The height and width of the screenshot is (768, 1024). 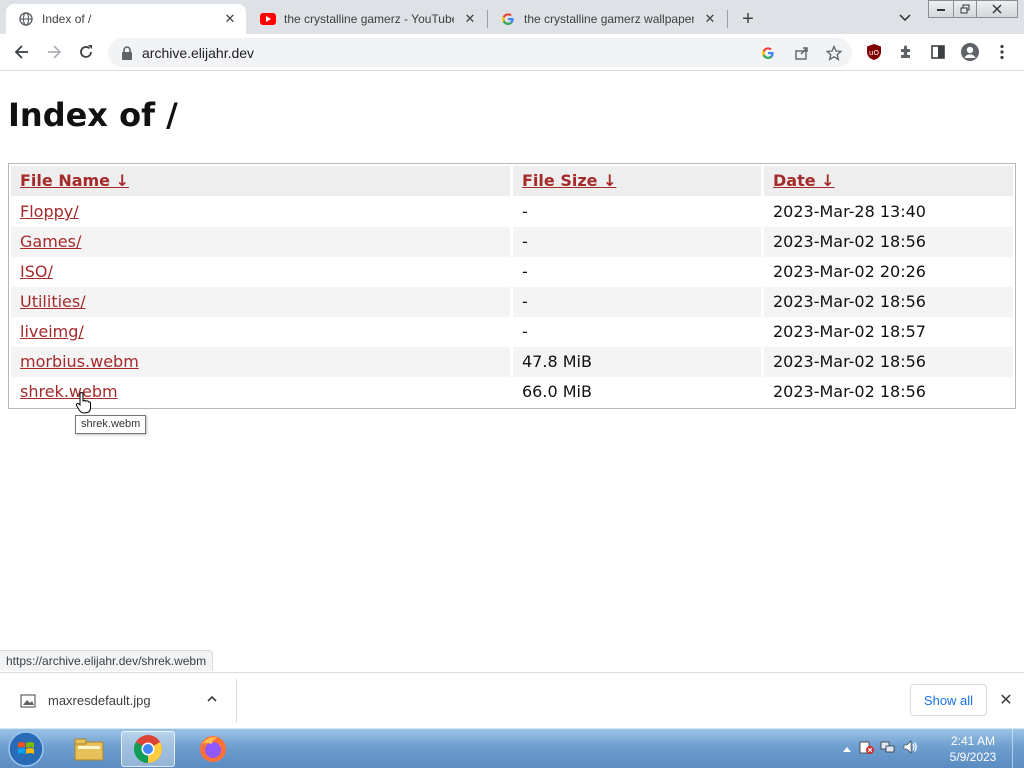 I want to click on file-link-iso: ISO/, so click(x=36, y=271).